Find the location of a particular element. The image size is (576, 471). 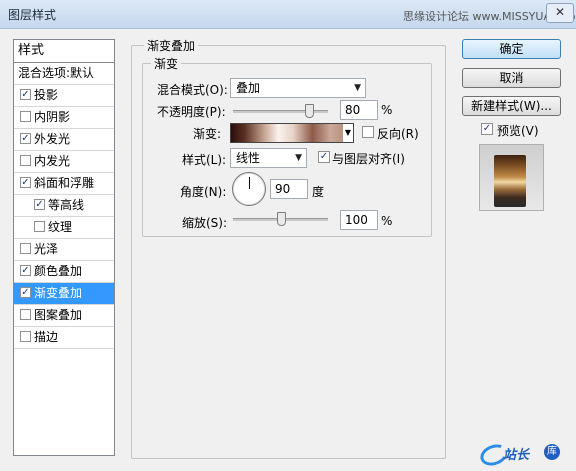

scale-value: 100 is located at coordinates (356, 220).